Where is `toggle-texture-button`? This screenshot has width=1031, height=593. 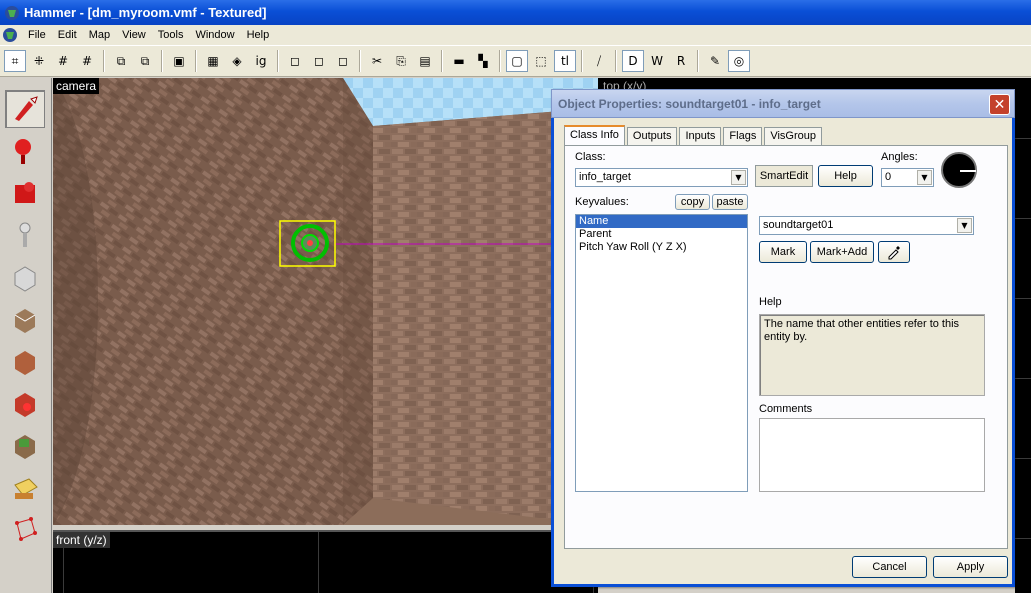 toggle-texture-button is located at coordinates (25, 319).